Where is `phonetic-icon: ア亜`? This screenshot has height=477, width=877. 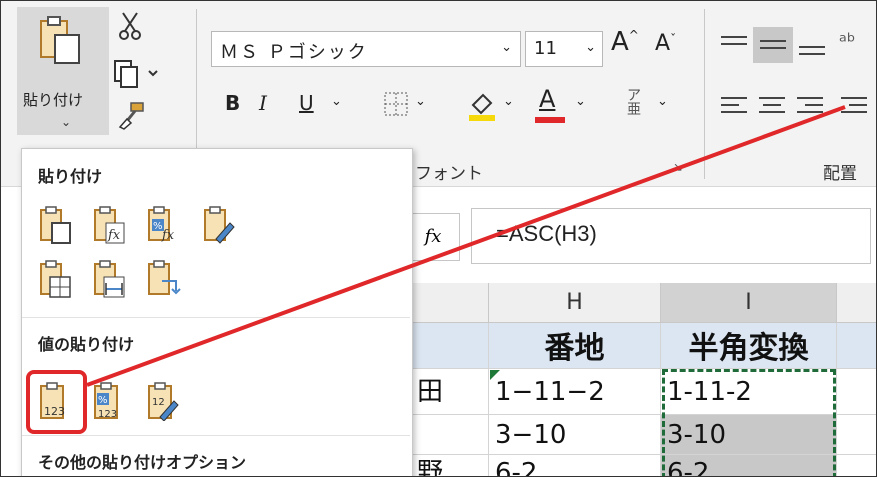 phonetic-icon: ア亜 is located at coordinates (634, 103).